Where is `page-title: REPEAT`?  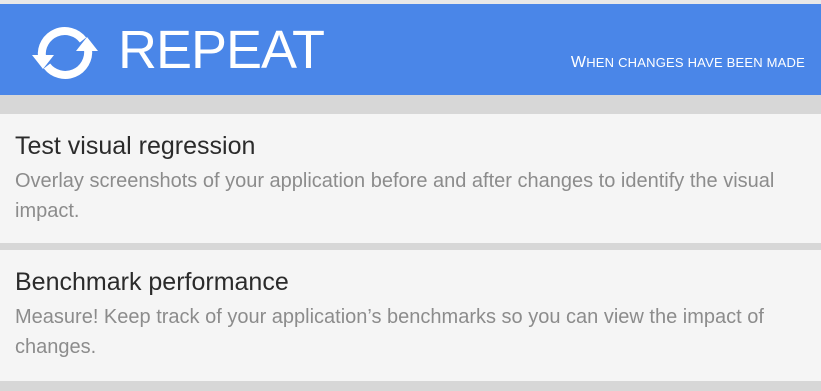 page-title: REPEAT is located at coordinates (221, 50).